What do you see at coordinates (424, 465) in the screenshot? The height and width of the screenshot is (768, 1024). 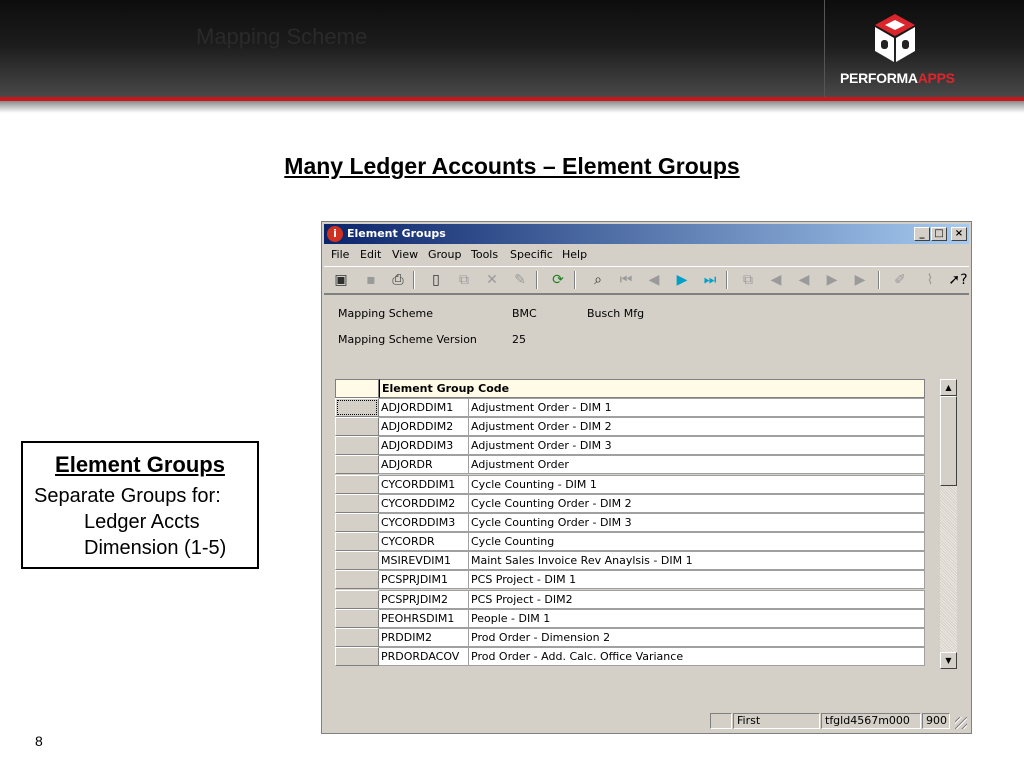 I see `element-group-code-cell: ADJORDR` at bounding box center [424, 465].